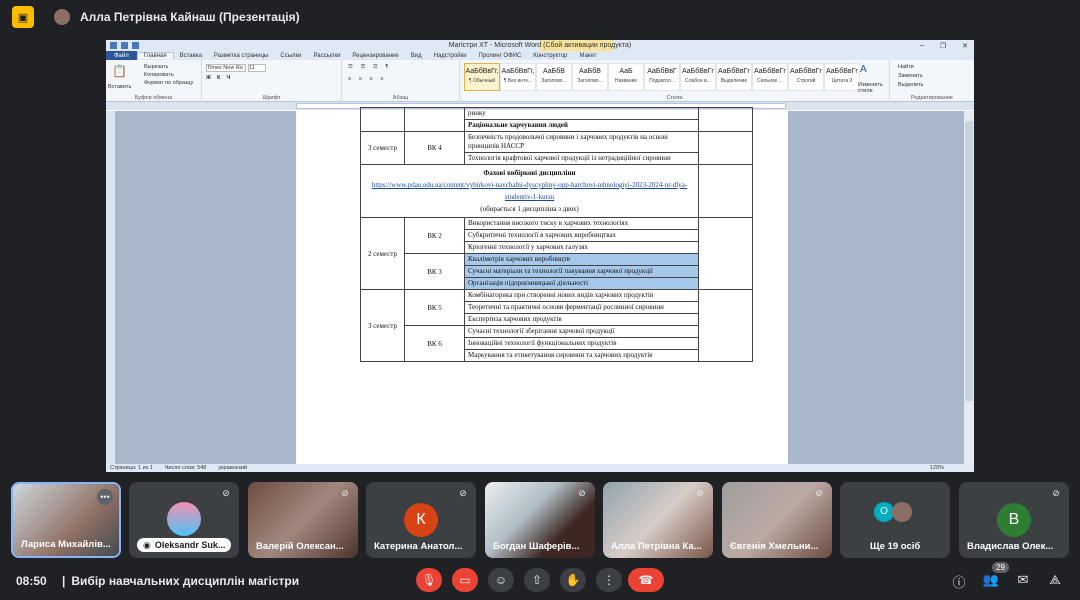 The height and width of the screenshot is (600, 1080). I want to click on style-sample: АаБ, so click(626, 71).